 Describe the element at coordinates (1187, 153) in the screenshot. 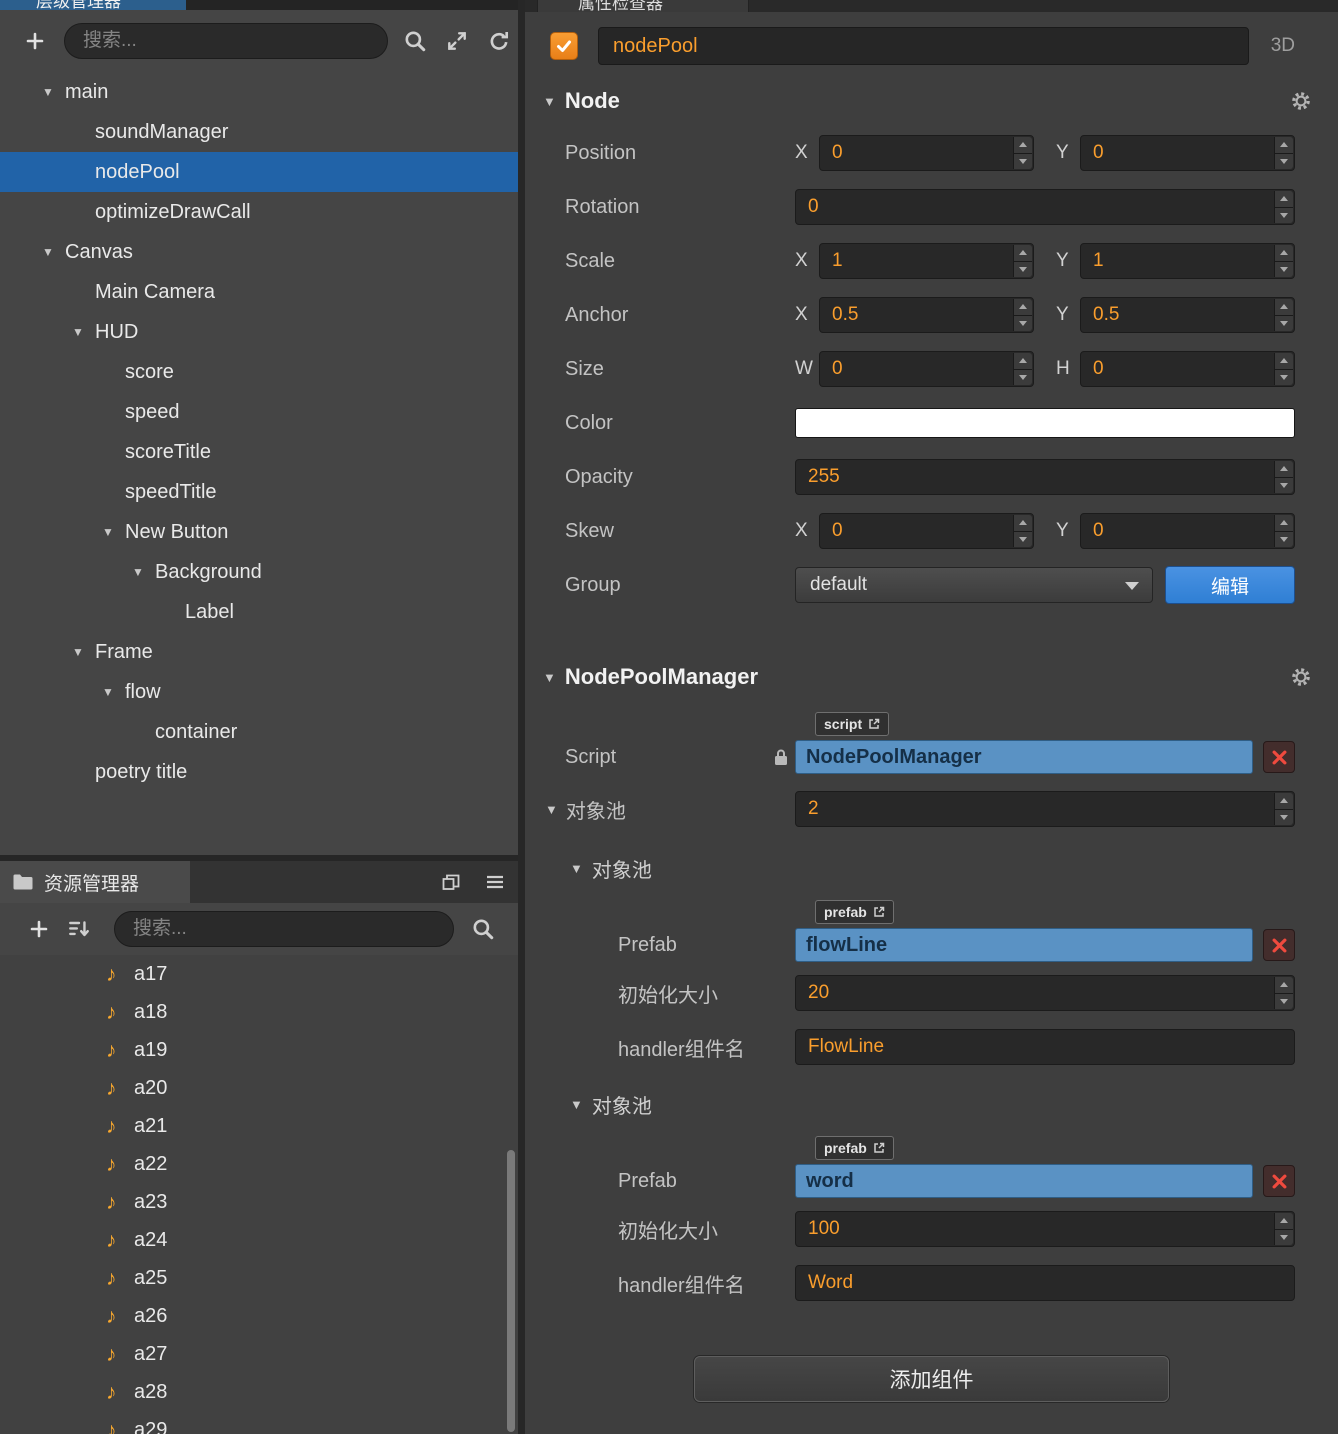

I see `position-y-input: 0` at that location.